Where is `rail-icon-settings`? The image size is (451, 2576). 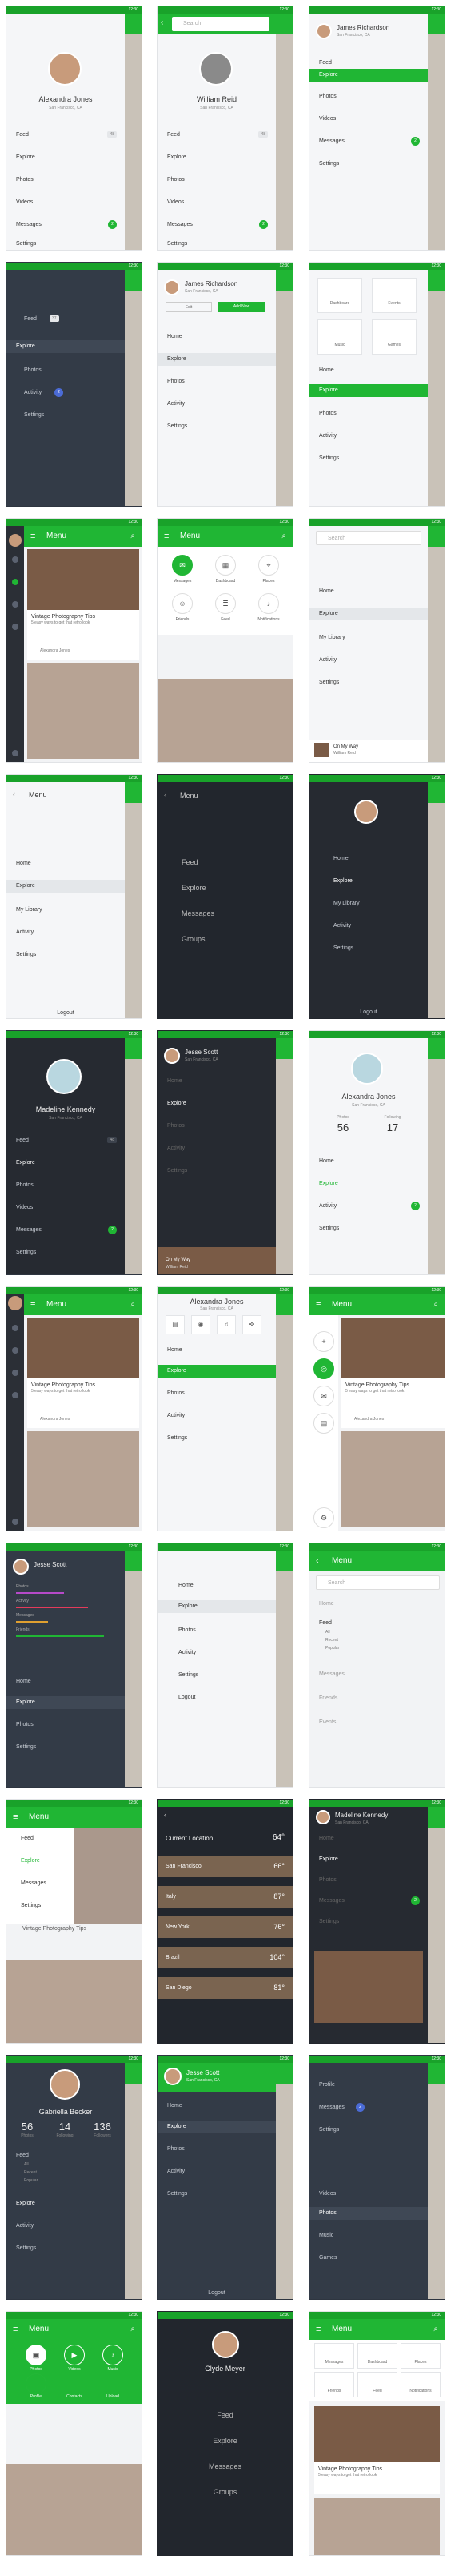 rail-icon-settings is located at coordinates (15, 1522).